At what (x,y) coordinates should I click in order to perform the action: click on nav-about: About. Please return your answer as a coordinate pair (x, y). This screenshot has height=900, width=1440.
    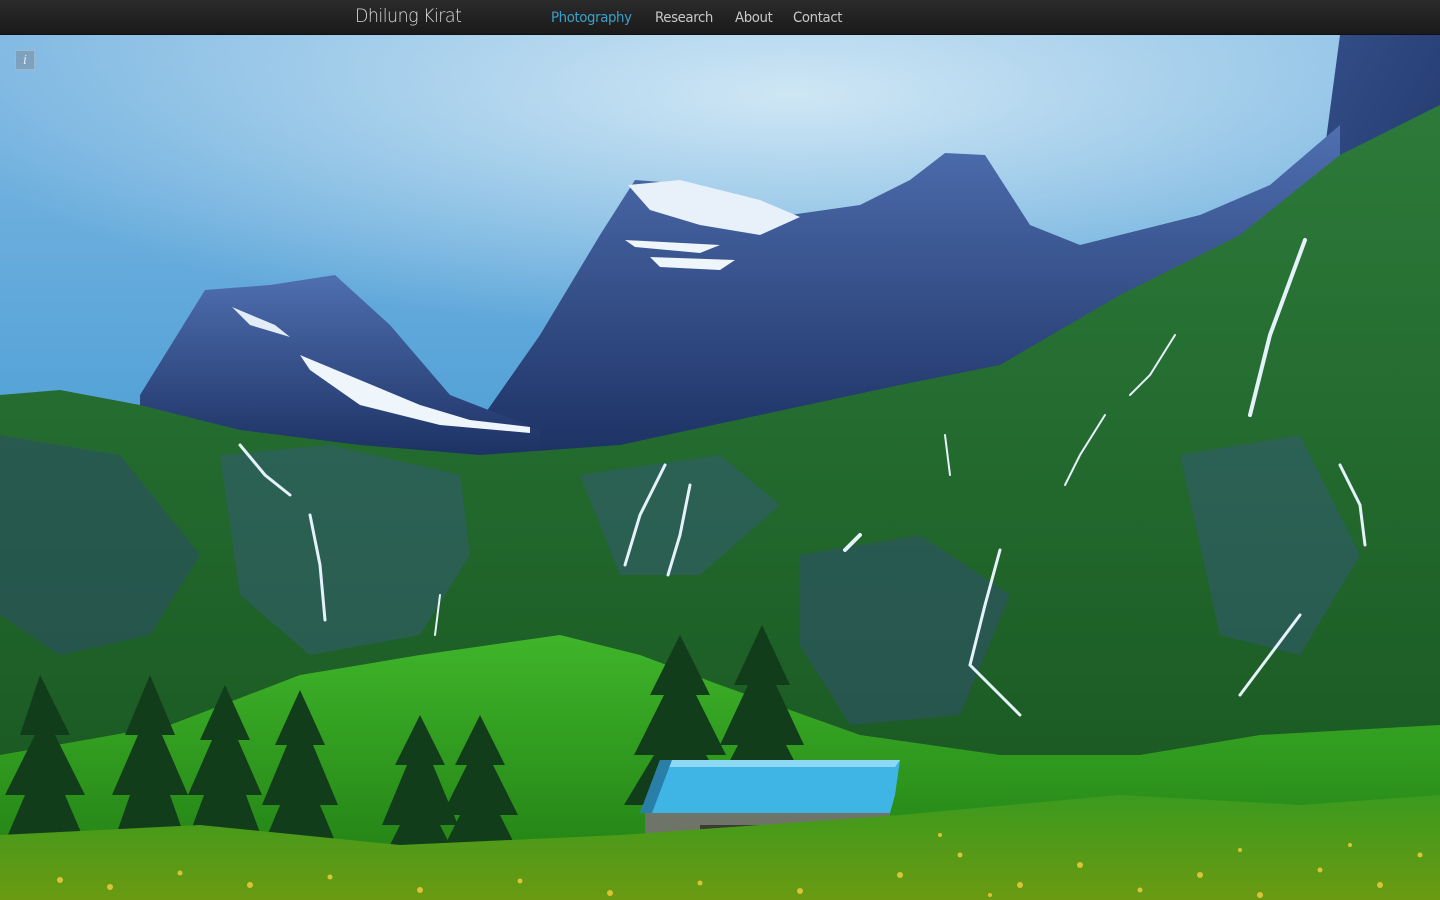
    Looking at the image, I should click on (754, 18).